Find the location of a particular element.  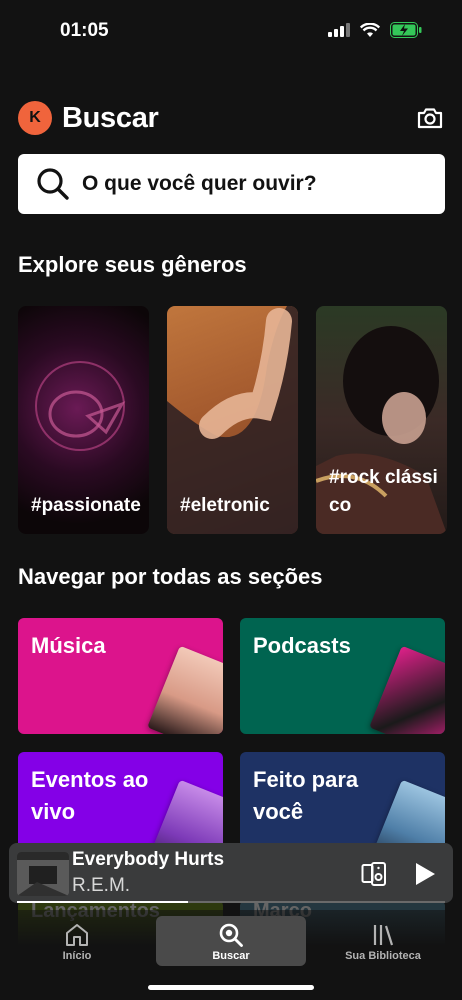

genre-label: #passionate is located at coordinates (86, 505).